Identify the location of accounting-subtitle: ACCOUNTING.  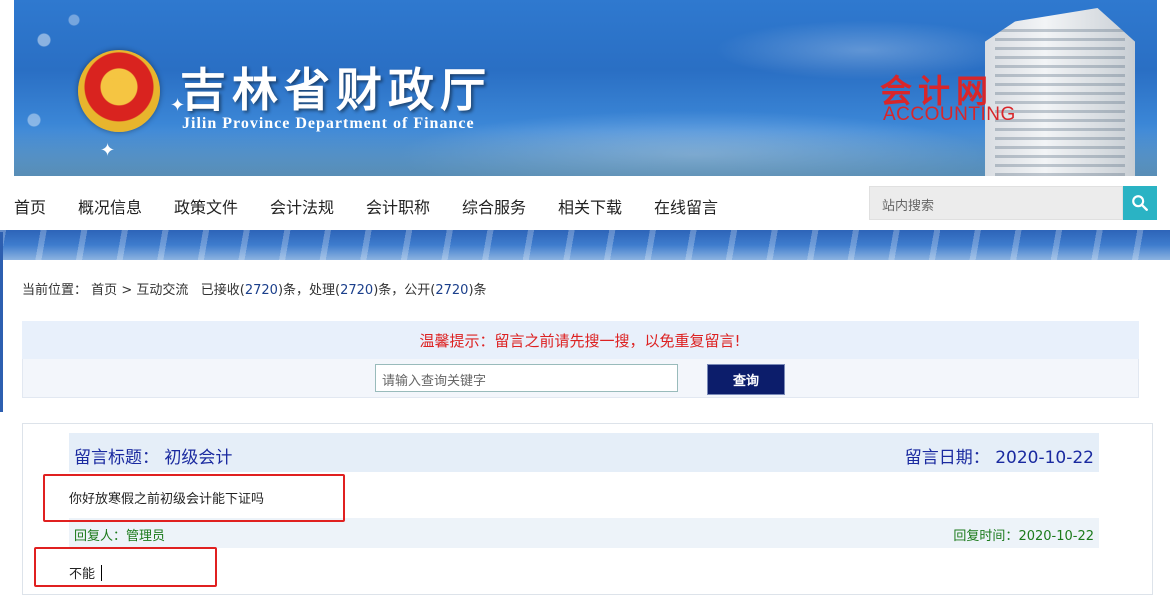
(949, 115).